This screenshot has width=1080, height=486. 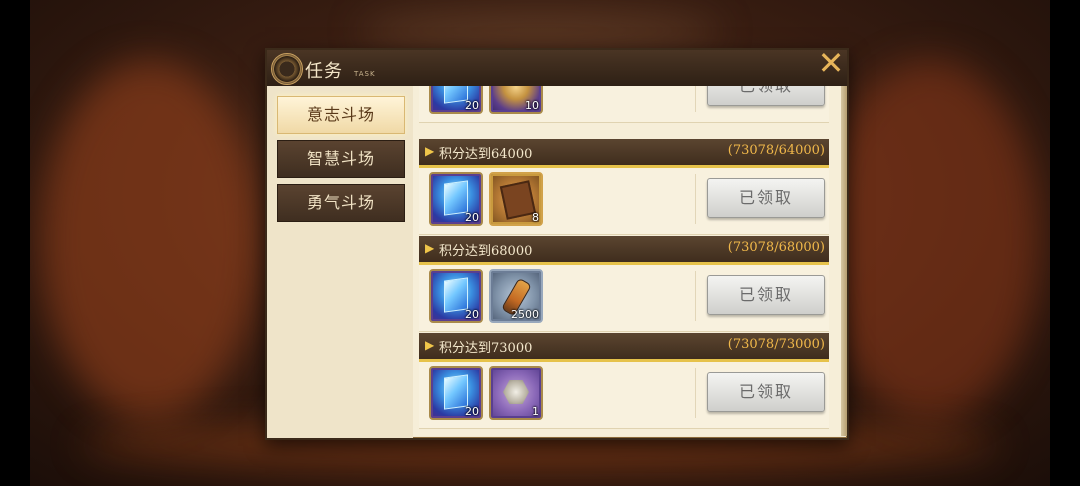 What do you see at coordinates (624, 250) in the screenshot?
I see `task-header: ▶ 积分达到68000 (73078/68000)` at bounding box center [624, 250].